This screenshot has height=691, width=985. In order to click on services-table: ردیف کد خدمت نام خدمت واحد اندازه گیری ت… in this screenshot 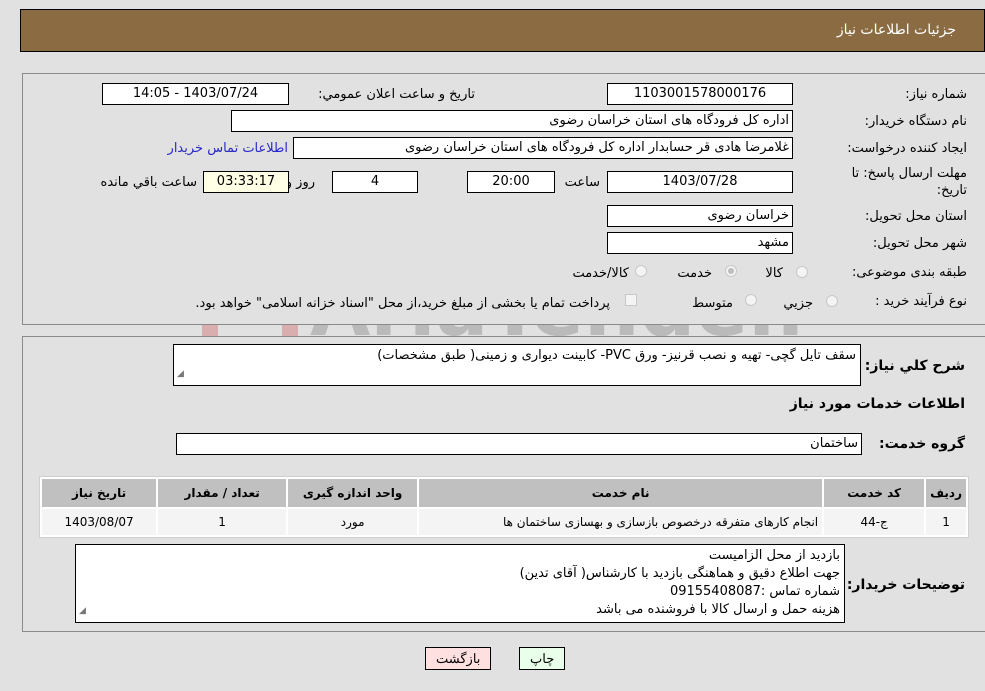, I will do `click(504, 507)`.